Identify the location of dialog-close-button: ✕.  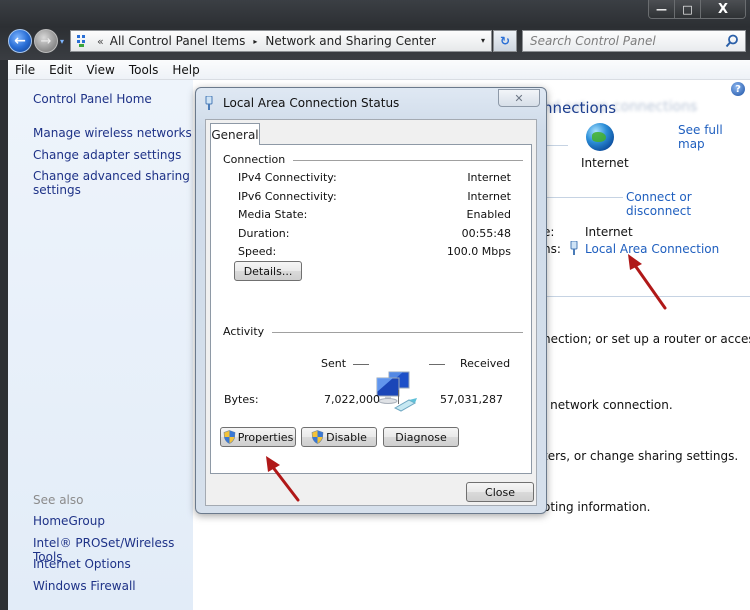
(519, 98).